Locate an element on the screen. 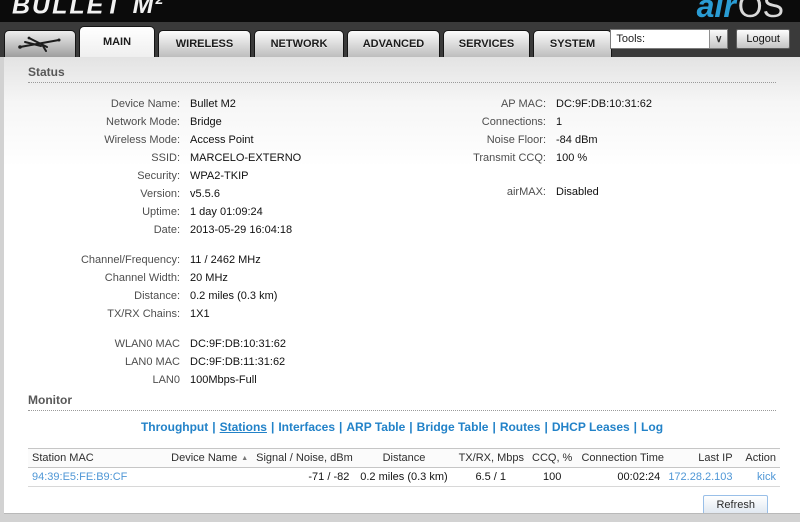 The width and height of the screenshot is (800, 522). status-row-network-mode: Network Mode: Bridge is located at coordinates (222, 122).